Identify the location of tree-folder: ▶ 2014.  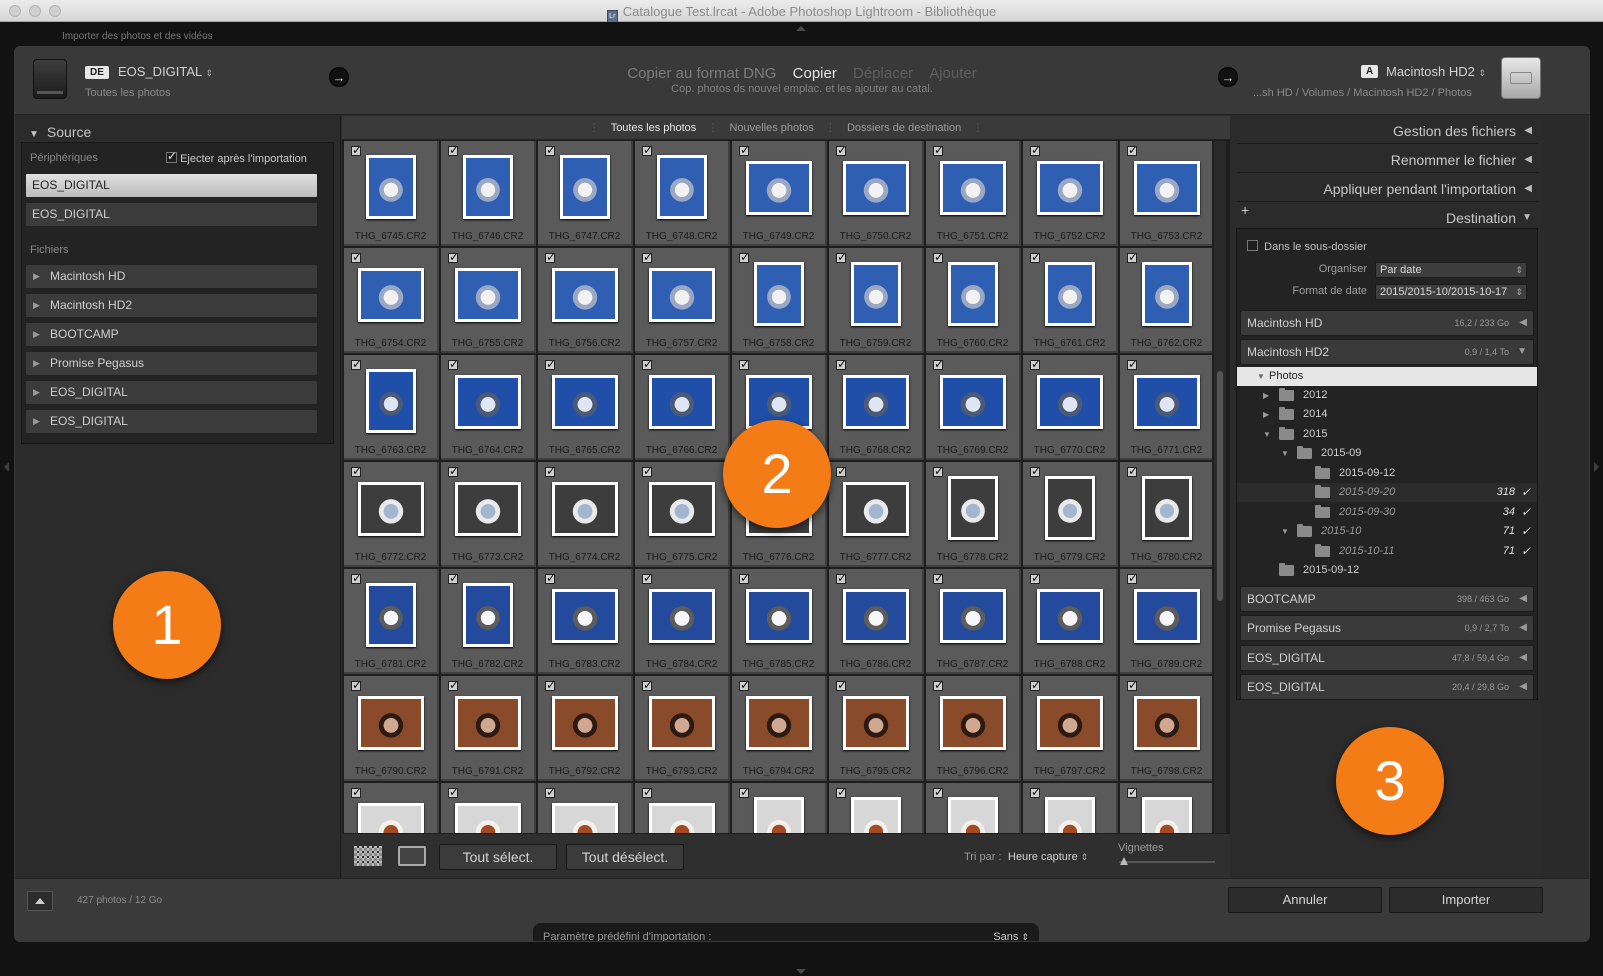
(1387, 414).